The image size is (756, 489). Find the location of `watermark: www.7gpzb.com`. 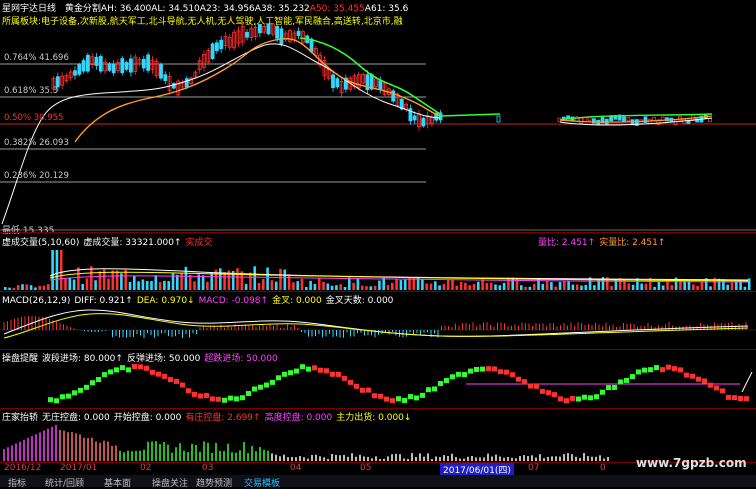

watermark: www.7gpzb.com is located at coordinates (691, 463).